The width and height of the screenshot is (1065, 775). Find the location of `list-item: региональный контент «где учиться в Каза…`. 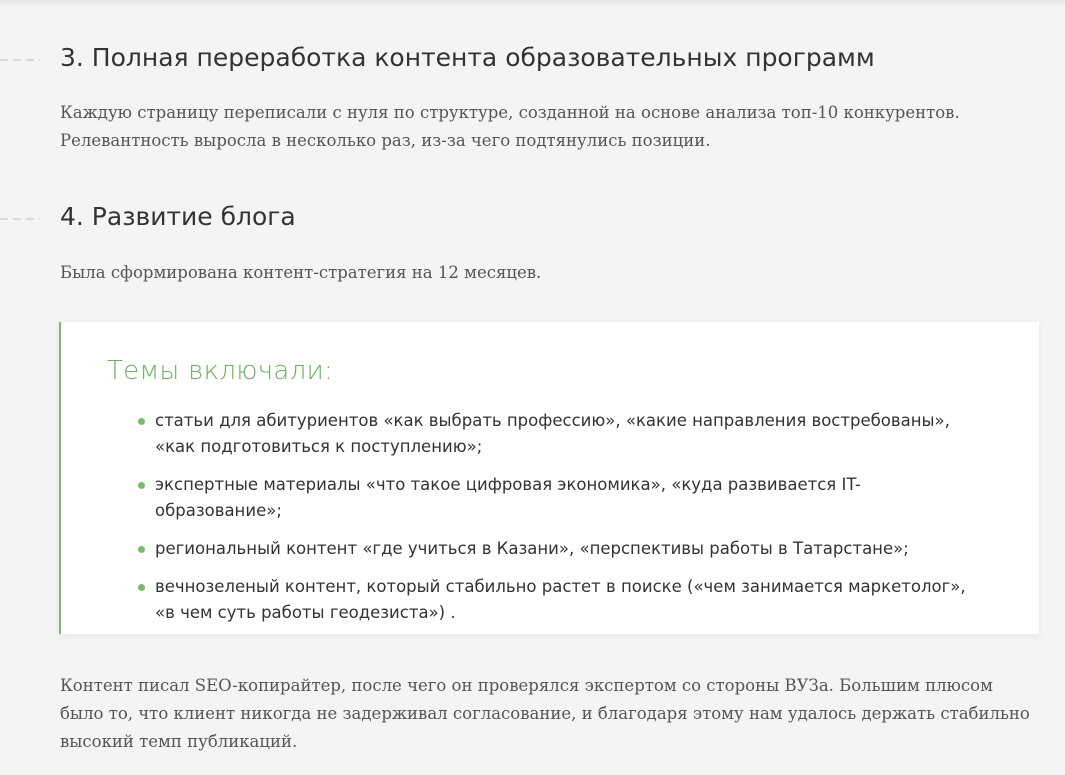

list-item: региональный контент «где учиться в Каза… is located at coordinates (547, 549).